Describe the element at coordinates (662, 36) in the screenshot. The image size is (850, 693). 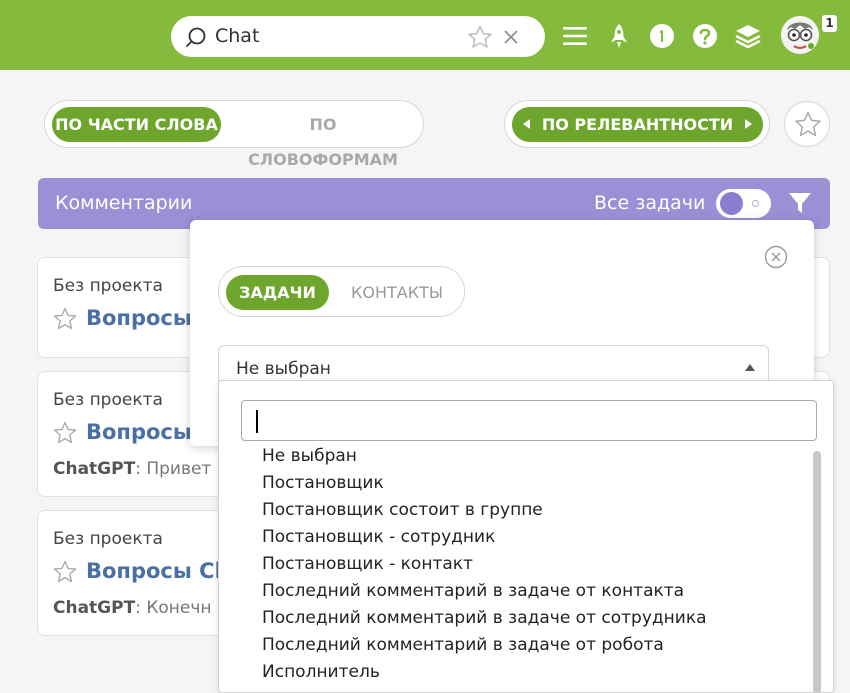
I see `timer-icon` at that location.